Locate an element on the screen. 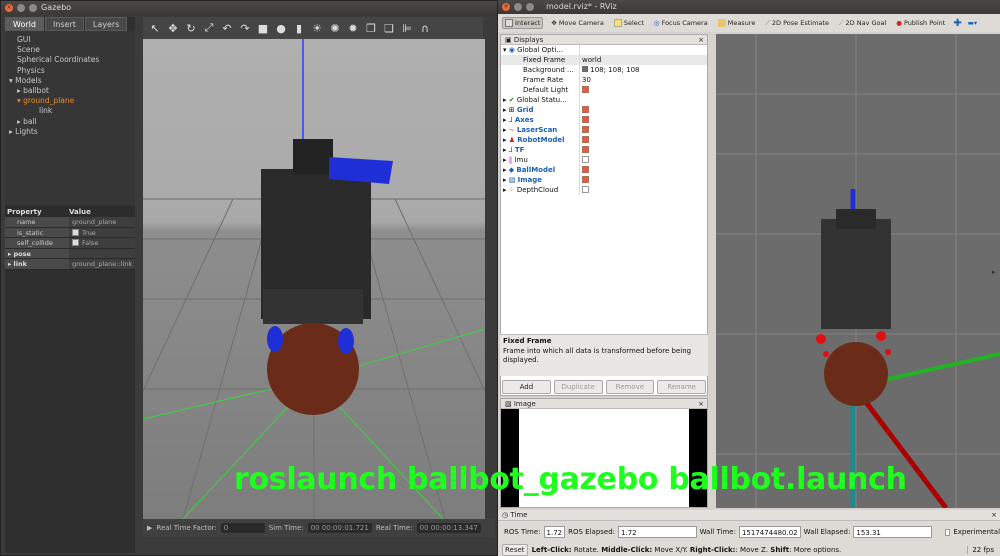 The height and width of the screenshot is (556, 1000). display-row: Frame Rate 30 is located at coordinates (604, 80).